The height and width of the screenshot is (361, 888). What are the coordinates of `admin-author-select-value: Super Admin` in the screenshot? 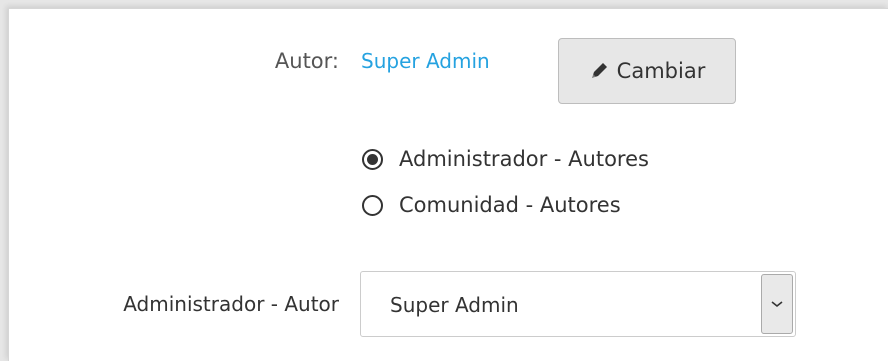 It's located at (454, 305).